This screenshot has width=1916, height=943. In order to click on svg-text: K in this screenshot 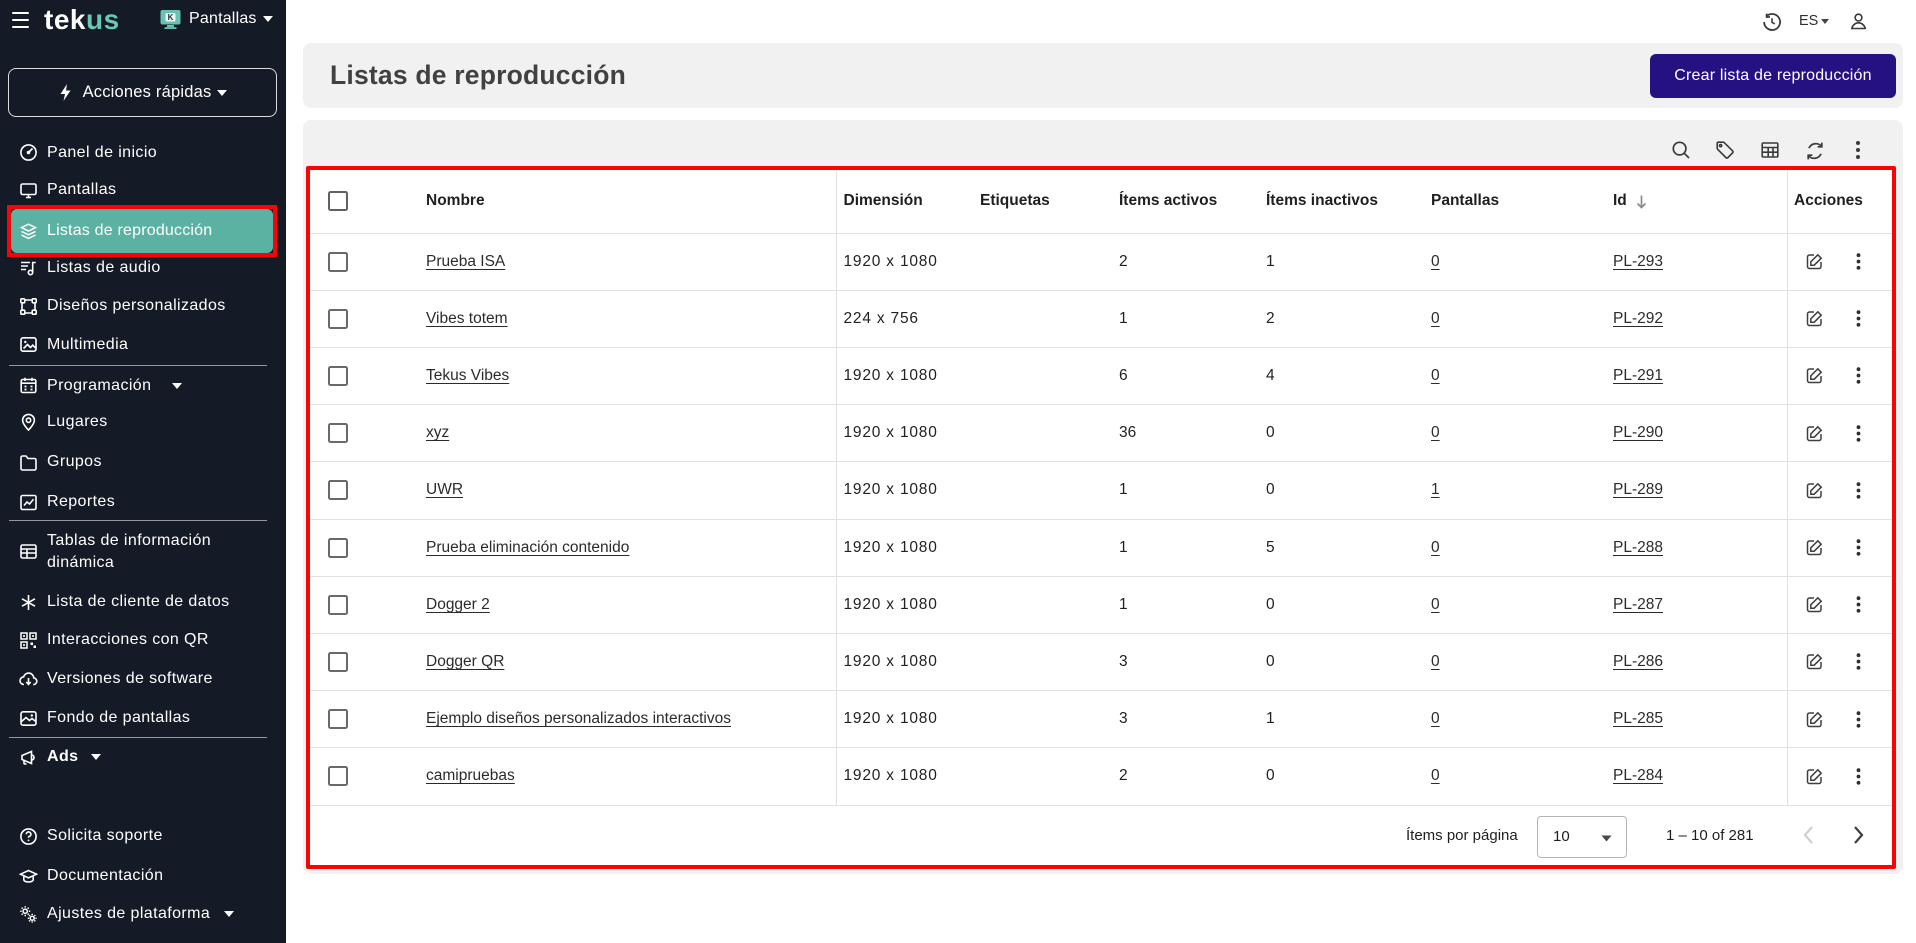, I will do `click(171, 17)`.